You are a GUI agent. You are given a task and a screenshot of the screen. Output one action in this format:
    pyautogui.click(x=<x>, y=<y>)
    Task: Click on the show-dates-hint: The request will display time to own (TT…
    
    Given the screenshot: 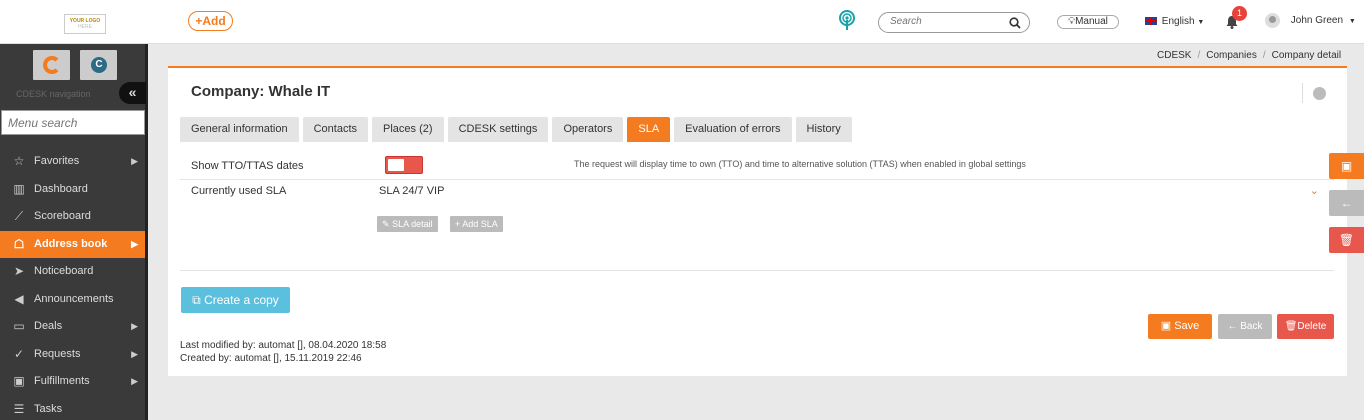 What is the action you would take?
    pyautogui.click(x=800, y=164)
    